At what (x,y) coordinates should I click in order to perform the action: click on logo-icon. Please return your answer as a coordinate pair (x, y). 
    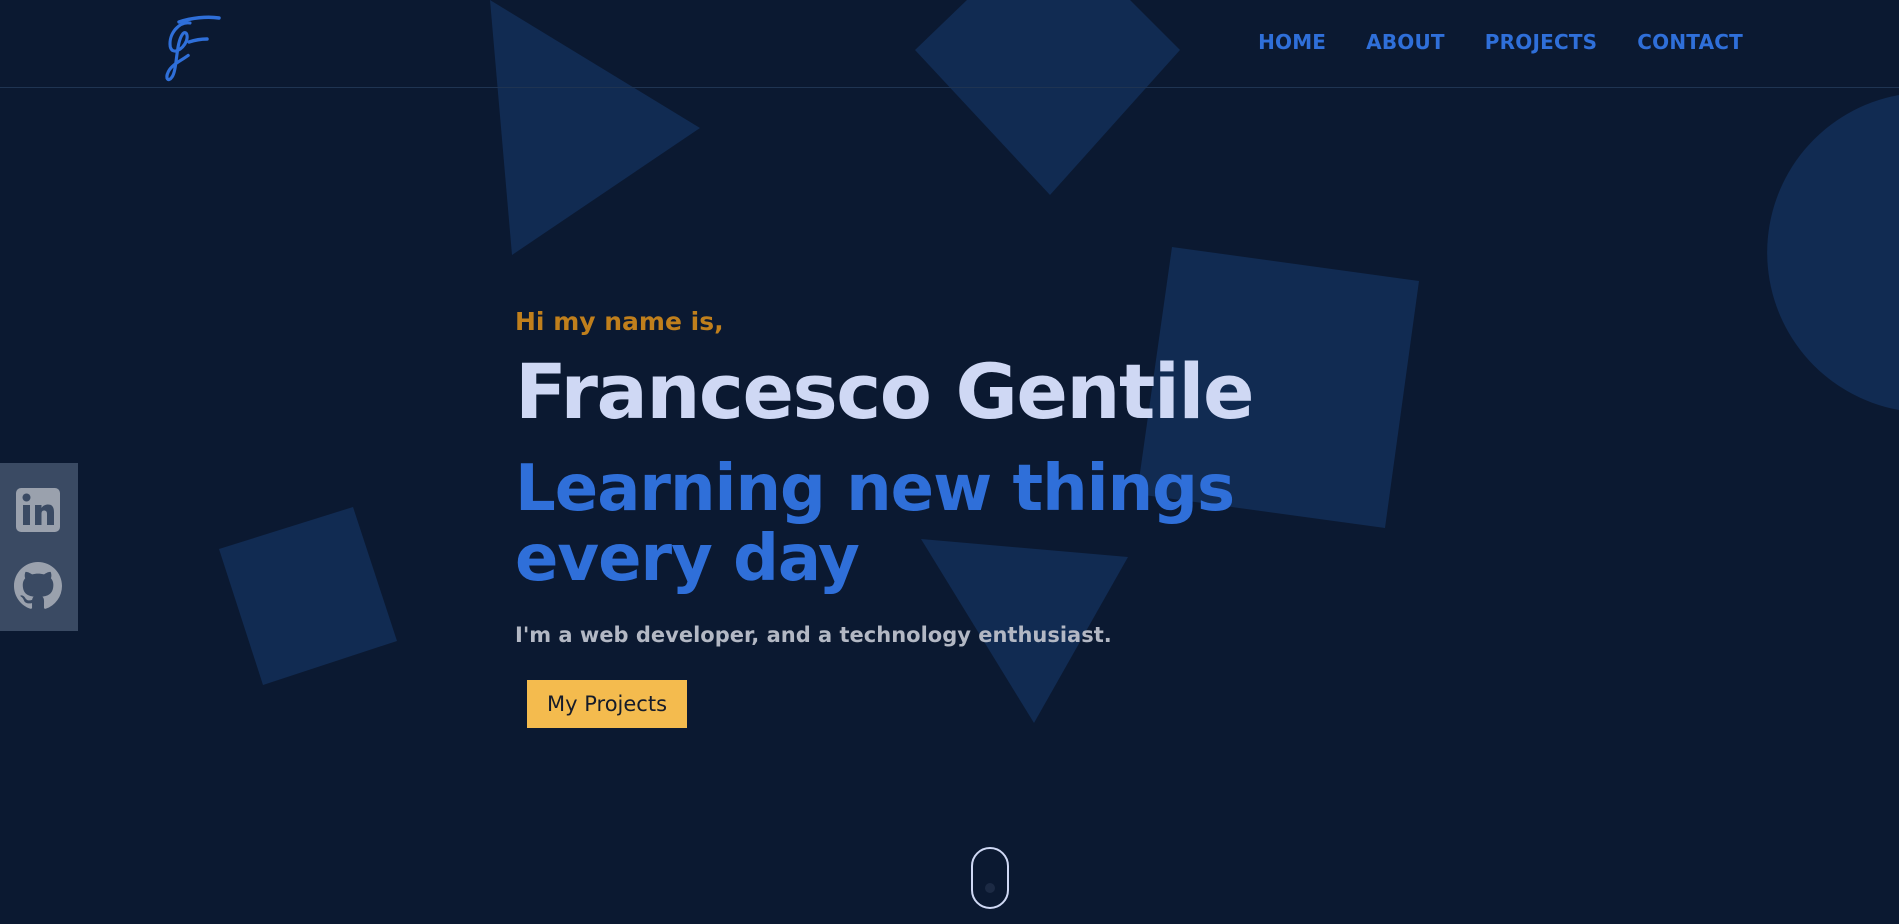
    Looking at the image, I should click on (193, 48).